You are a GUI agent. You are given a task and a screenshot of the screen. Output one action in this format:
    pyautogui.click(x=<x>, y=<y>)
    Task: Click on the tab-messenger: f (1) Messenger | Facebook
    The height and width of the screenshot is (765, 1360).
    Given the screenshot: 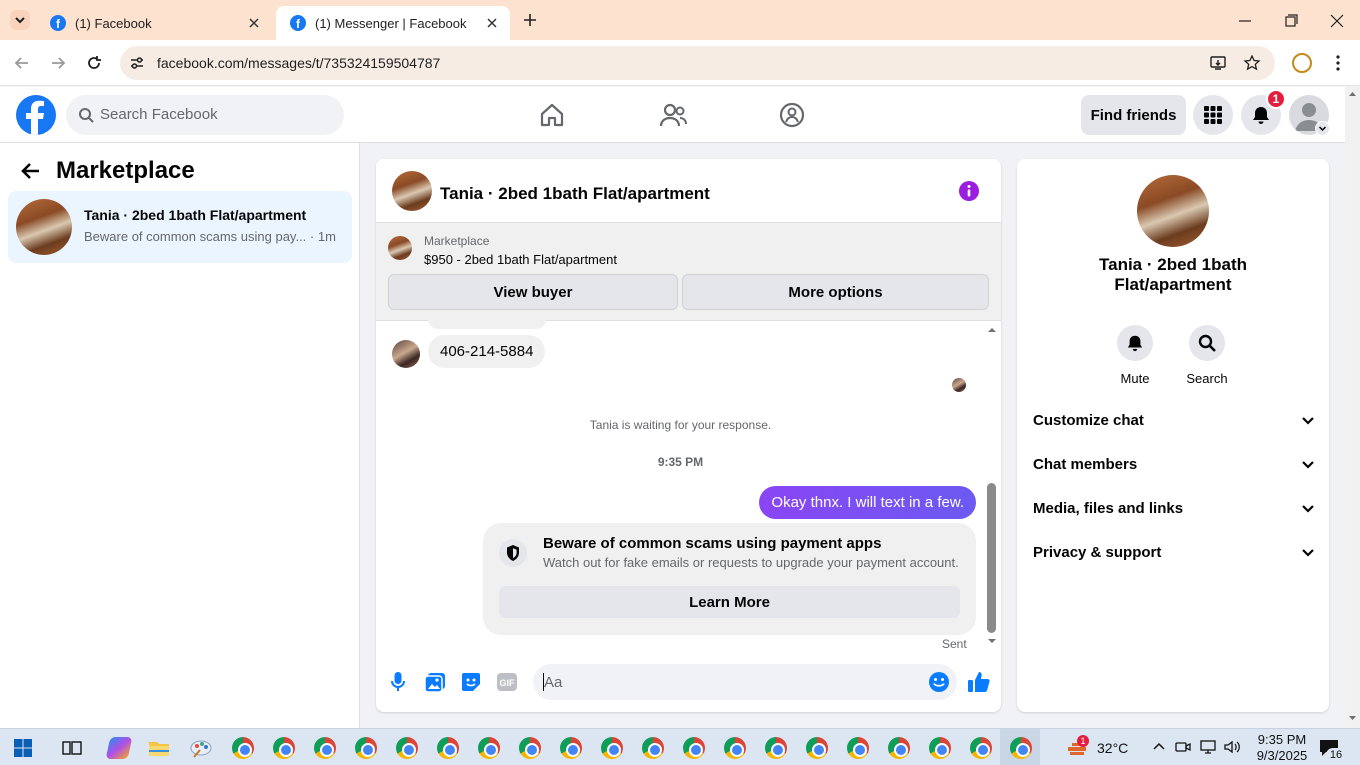 What is the action you would take?
    pyautogui.click(x=393, y=23)
    